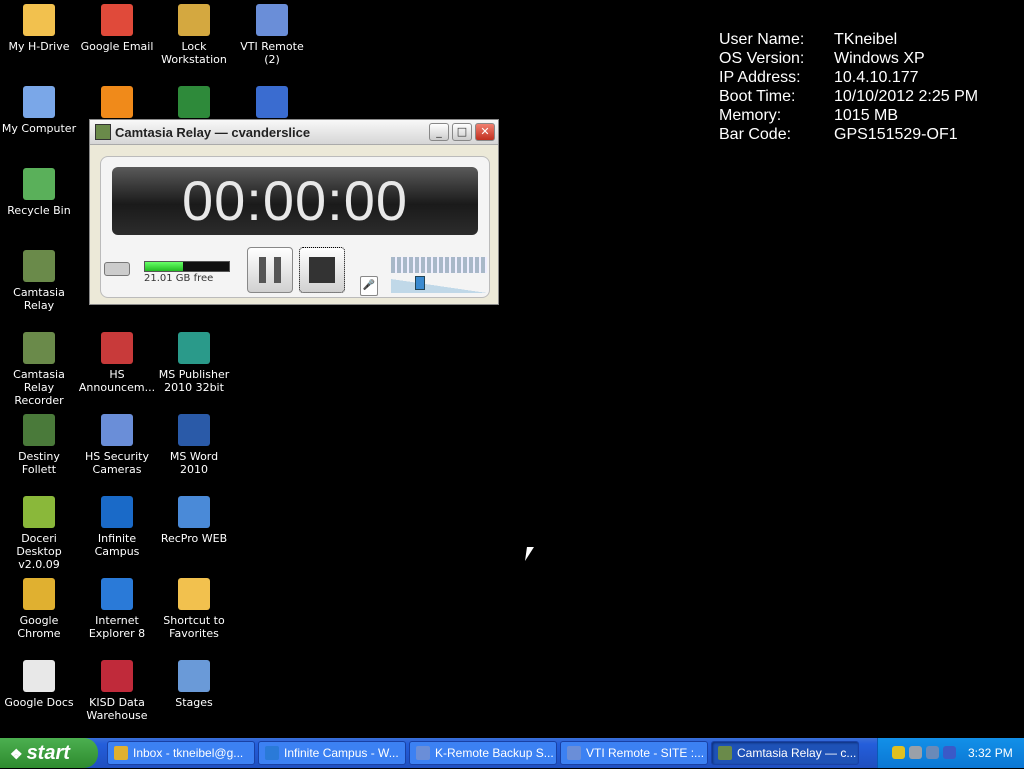  Describe the element at coordinates (194, 430) in the screenshot. I see `word-icon` at that location.